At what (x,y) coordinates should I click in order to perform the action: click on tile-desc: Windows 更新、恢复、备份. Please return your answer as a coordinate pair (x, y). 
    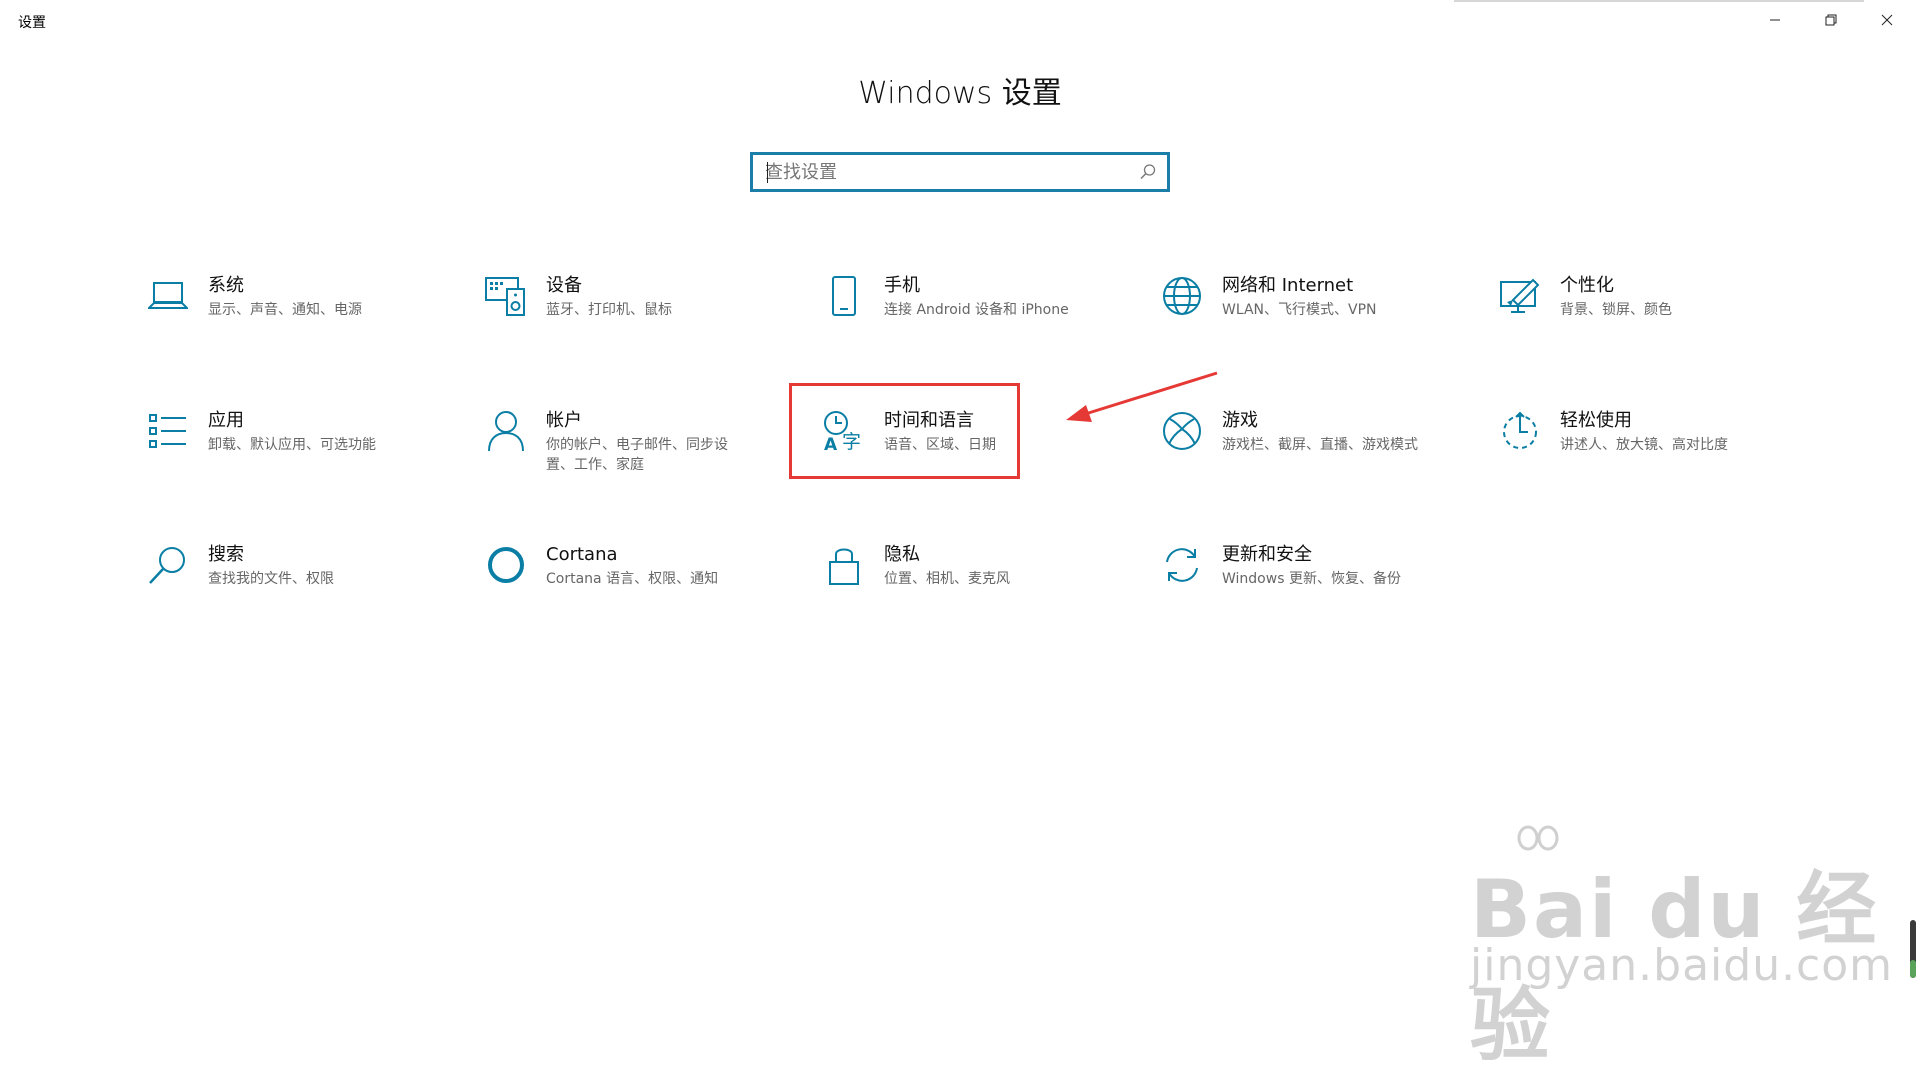
    Looking at the image, I should click on (1311, 579).